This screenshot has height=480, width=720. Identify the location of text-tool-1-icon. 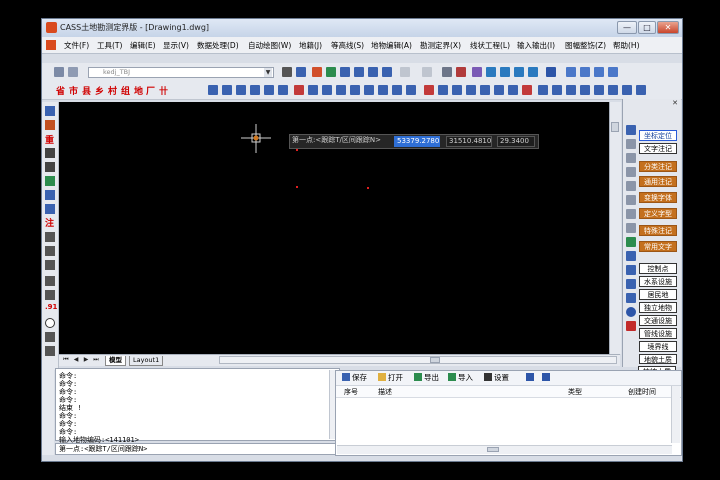
(543, 90).